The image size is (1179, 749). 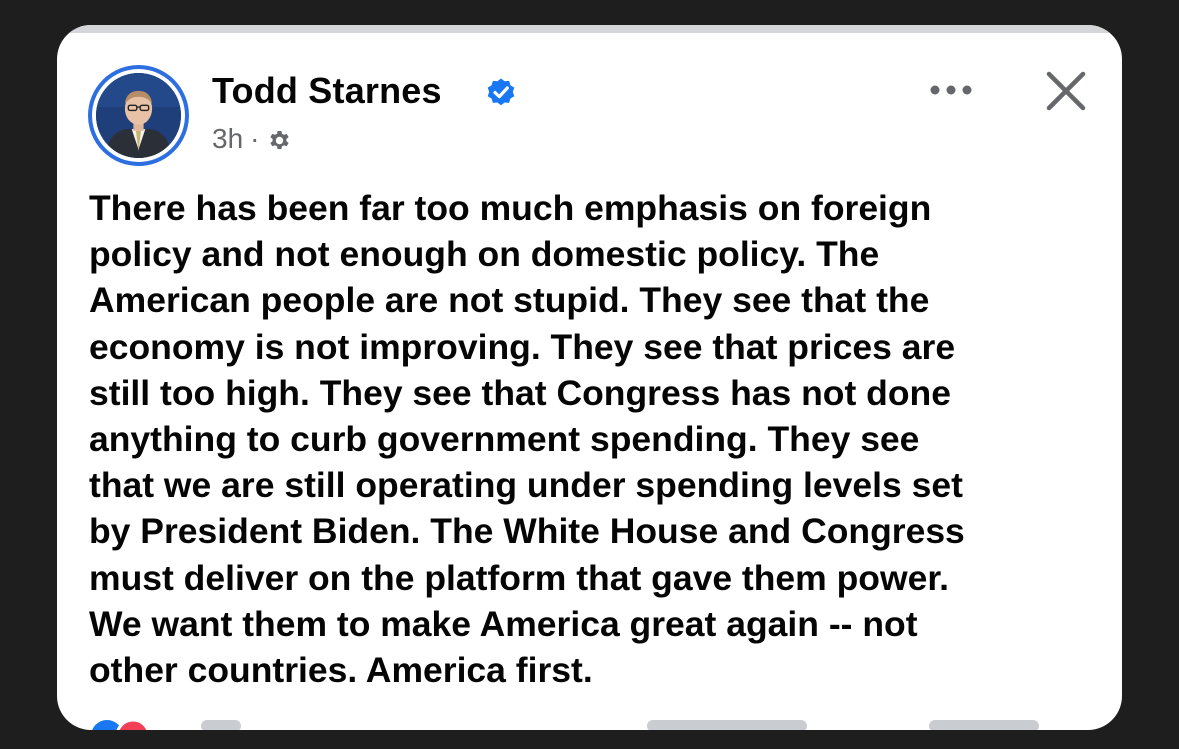 I want to click on reaction-icons, so click(x=119, y=723).